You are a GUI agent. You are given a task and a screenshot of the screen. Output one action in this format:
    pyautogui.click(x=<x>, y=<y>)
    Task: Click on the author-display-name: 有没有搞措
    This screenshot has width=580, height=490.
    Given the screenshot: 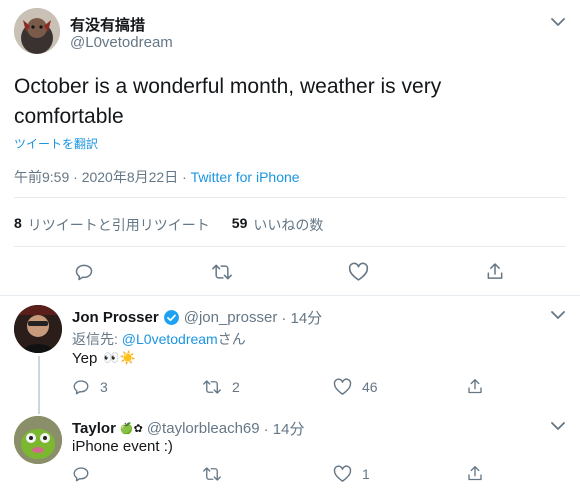 What is the action you would take?
    pyautogui.click(x=107, y=24)
    